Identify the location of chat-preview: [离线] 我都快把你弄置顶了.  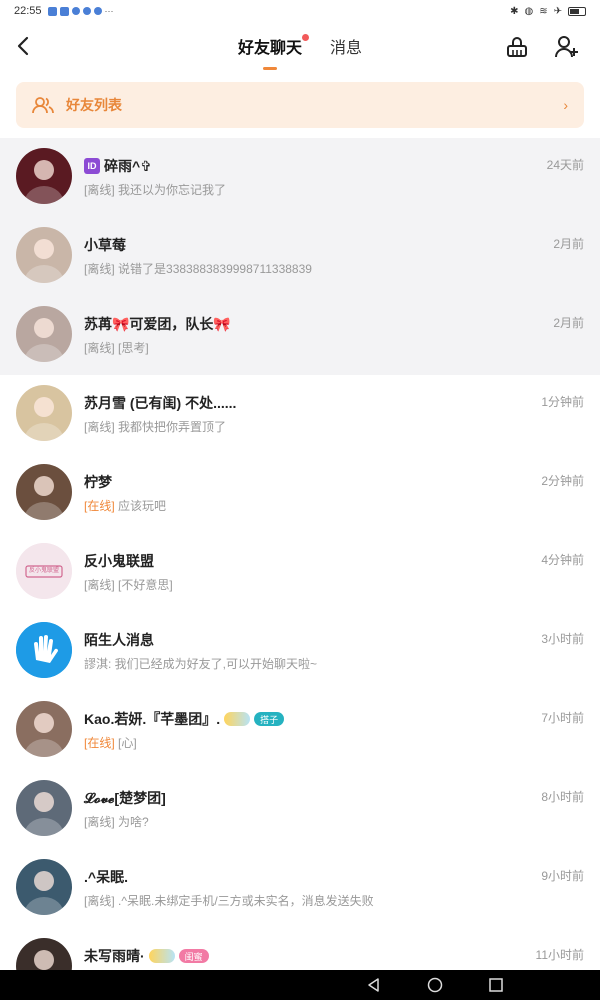
(155, 426).